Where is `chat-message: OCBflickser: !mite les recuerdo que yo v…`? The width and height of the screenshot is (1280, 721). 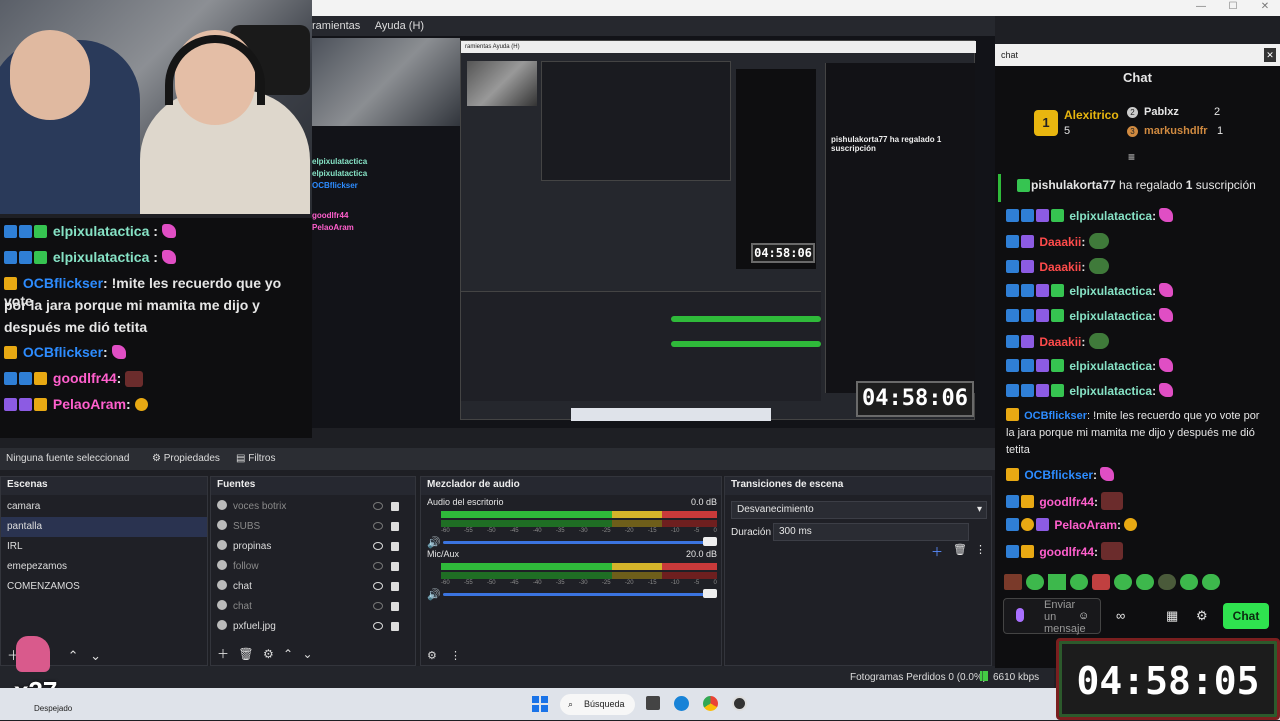
chat-message: OCBflickser: !mite les recuerdo que yo v… is located at coordinates (1133, 432).